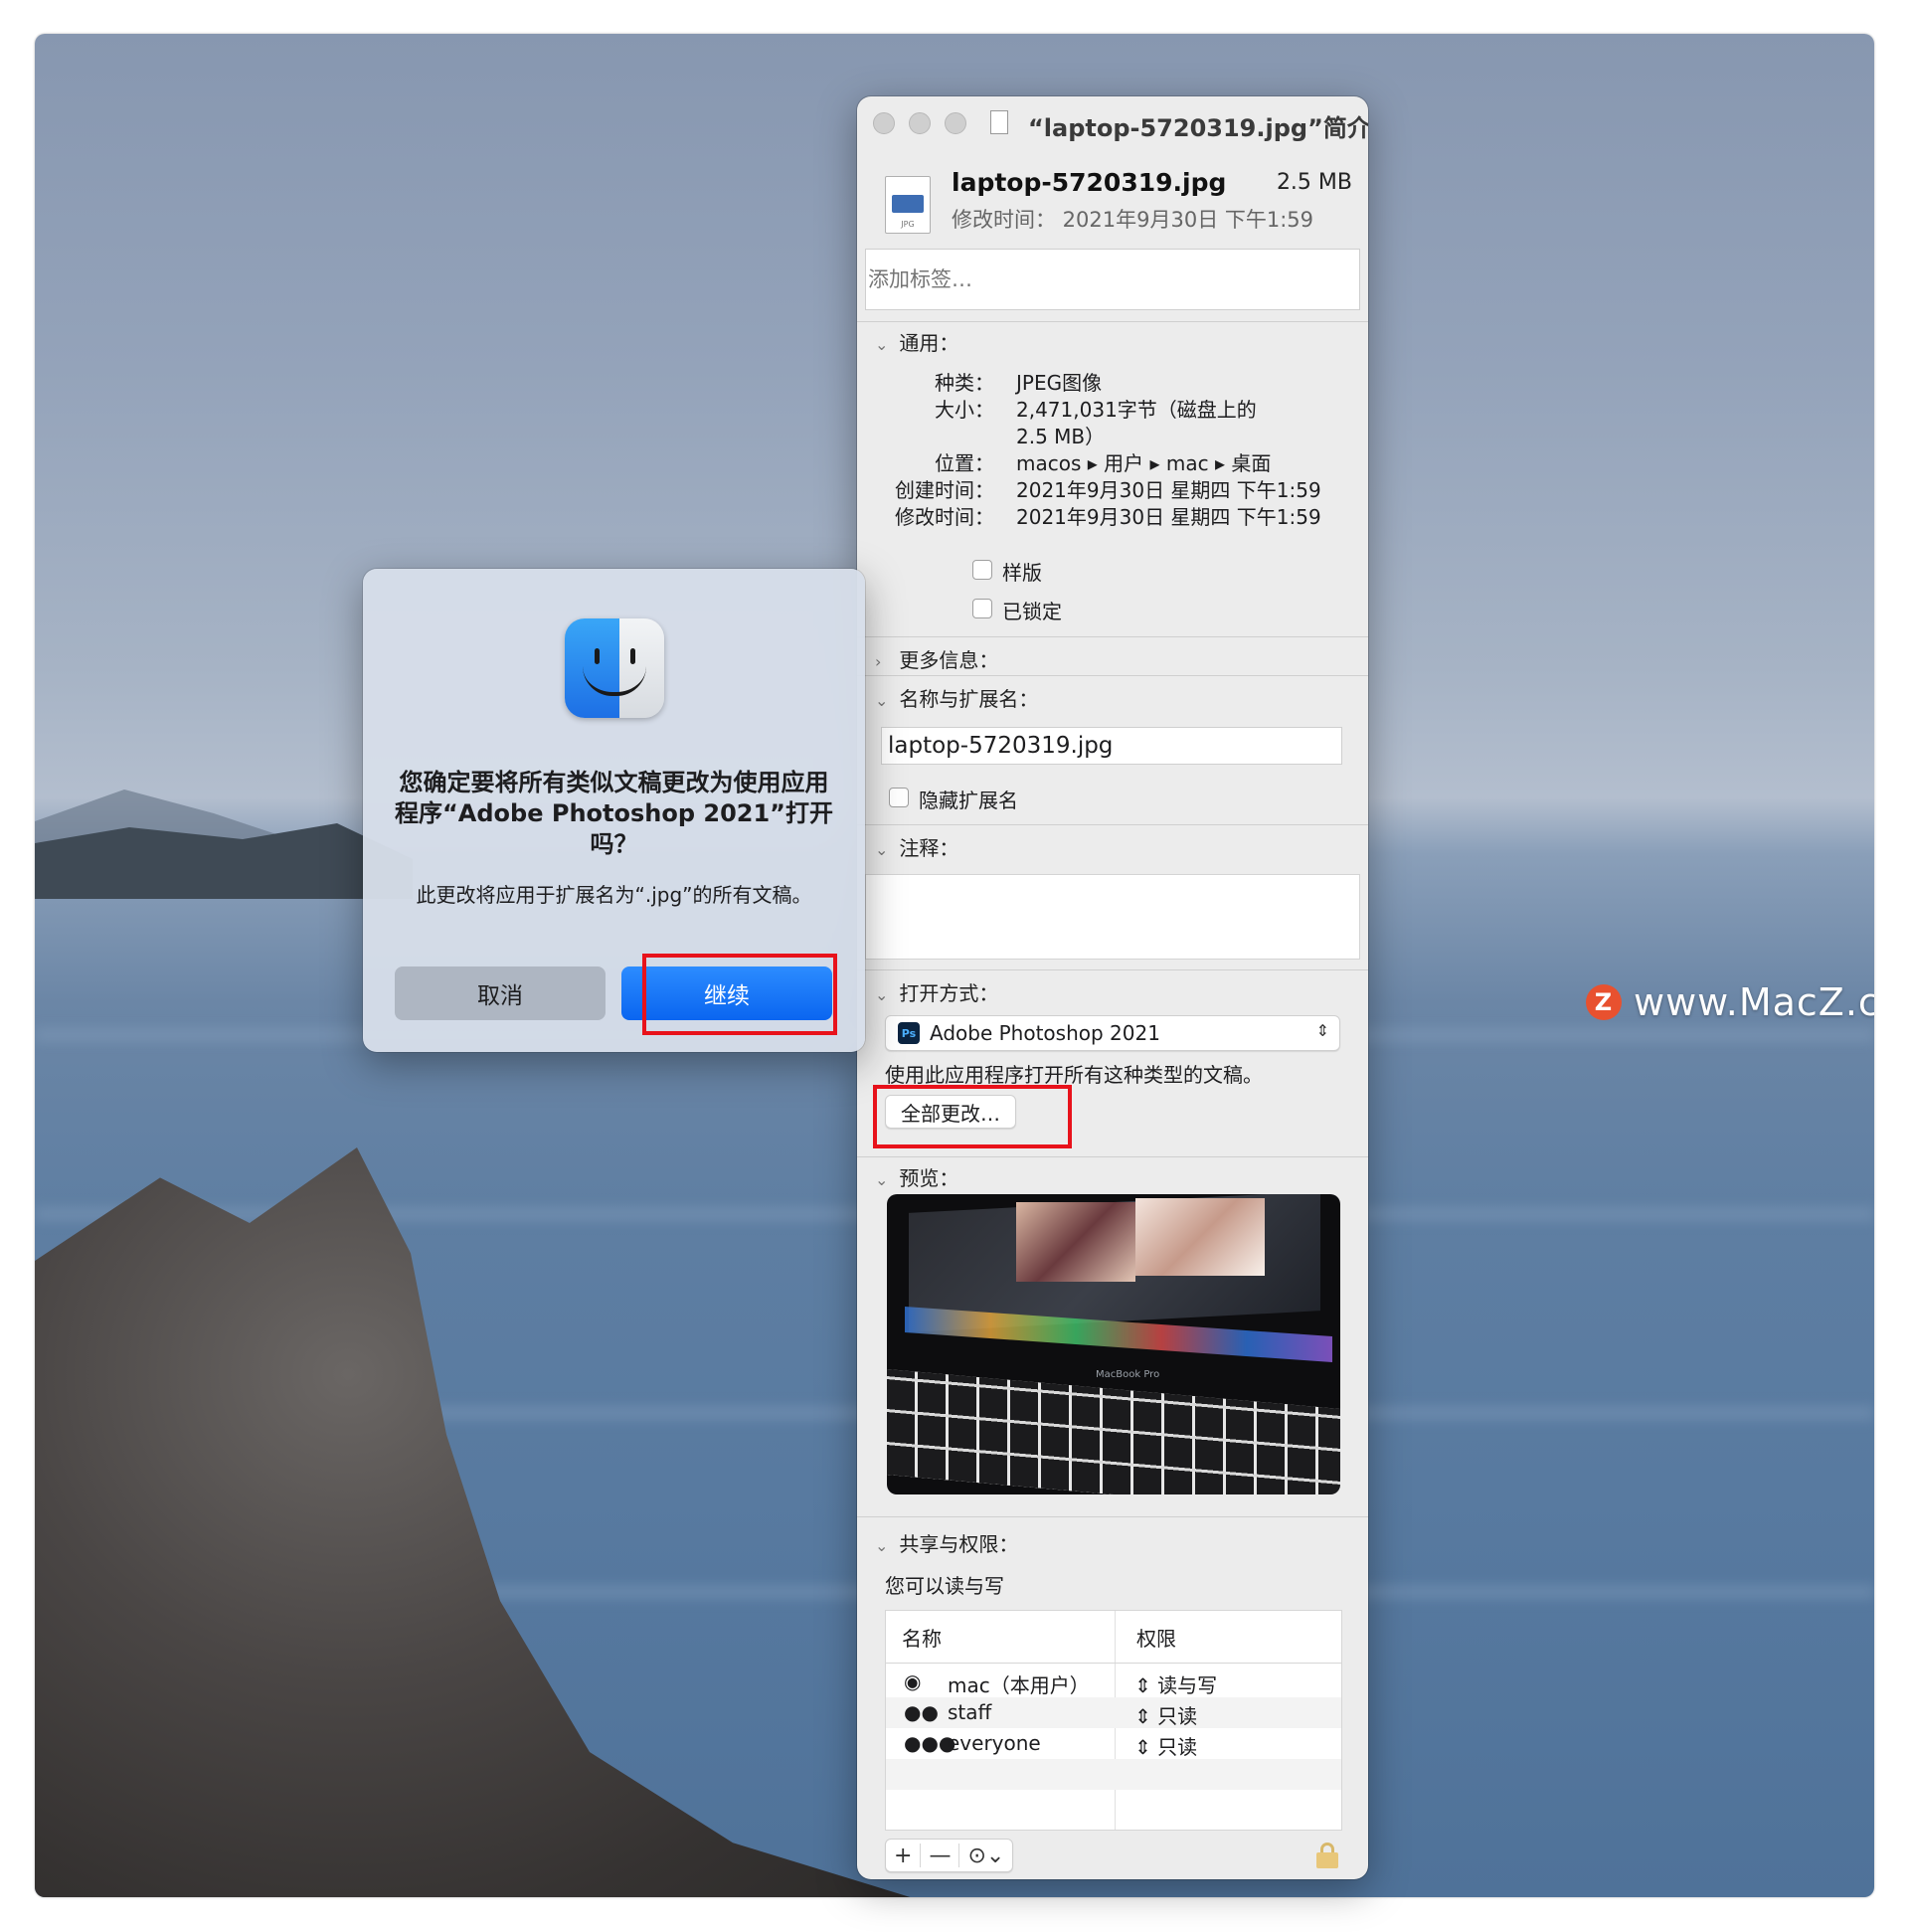 The image size is (1909, 1932). Describe the element at coordinates (922, 1638) in the screenshot. I see `column-header-name: 名称` at that location.